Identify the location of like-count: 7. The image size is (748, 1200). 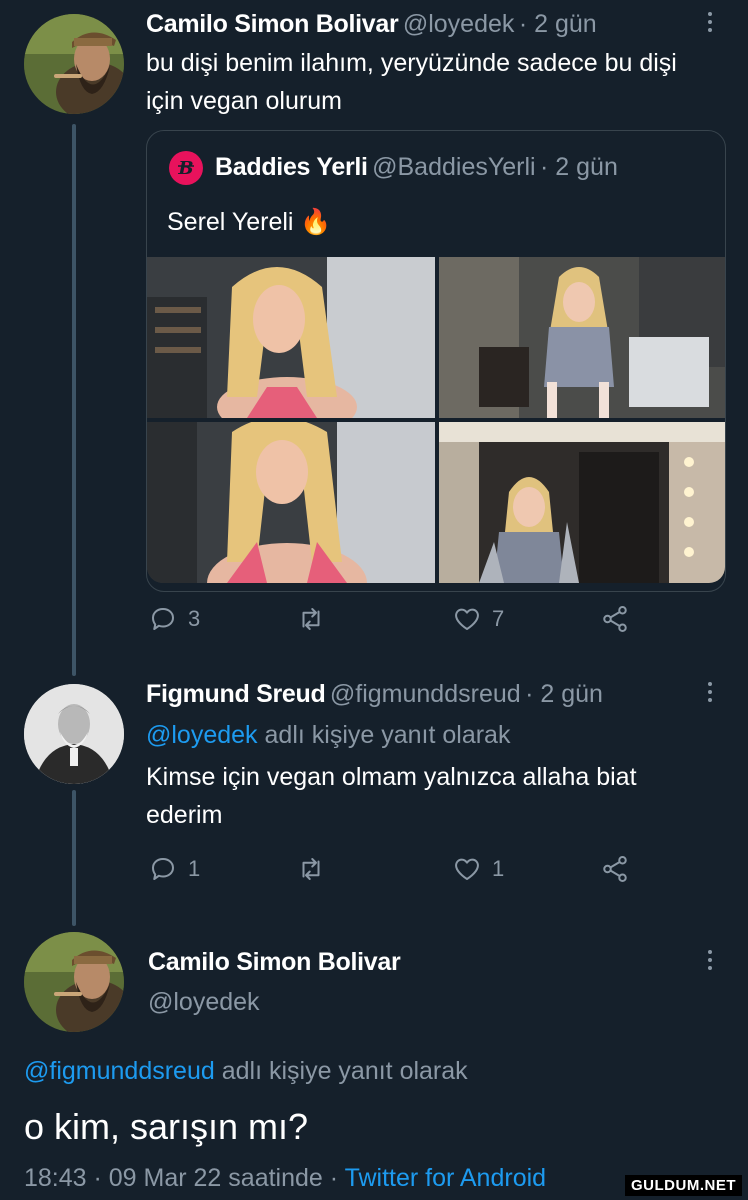
(498, 618).